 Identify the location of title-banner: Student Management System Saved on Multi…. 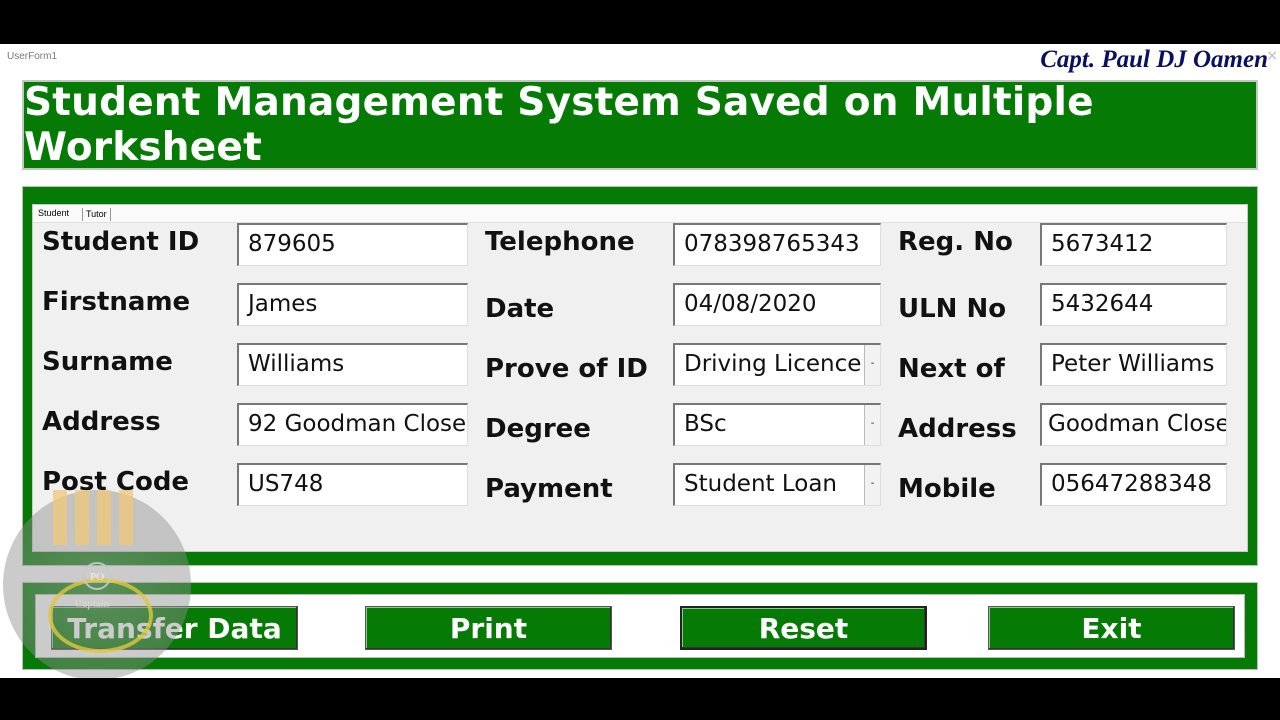
(640, 125).